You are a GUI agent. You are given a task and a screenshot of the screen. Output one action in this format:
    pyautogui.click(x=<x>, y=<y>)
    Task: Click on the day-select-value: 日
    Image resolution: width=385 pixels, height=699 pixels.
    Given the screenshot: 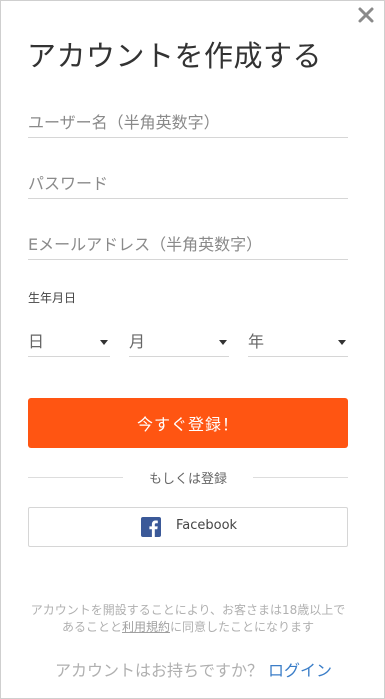 What is the action you would take?
    pyautogui.click(x=36, y=341)
    